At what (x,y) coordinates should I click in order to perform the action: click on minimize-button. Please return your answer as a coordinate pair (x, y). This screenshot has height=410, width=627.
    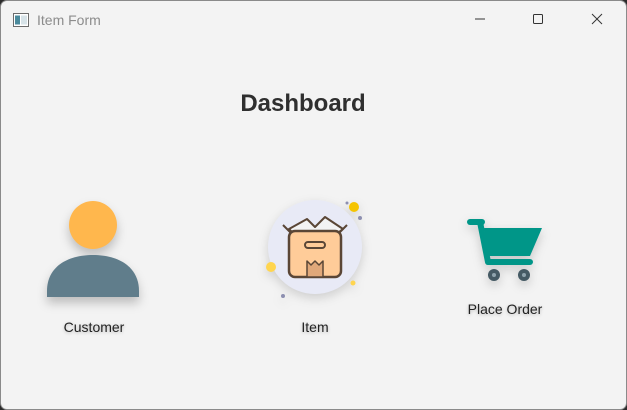
    Looking at the image, I should click on (480, 21).